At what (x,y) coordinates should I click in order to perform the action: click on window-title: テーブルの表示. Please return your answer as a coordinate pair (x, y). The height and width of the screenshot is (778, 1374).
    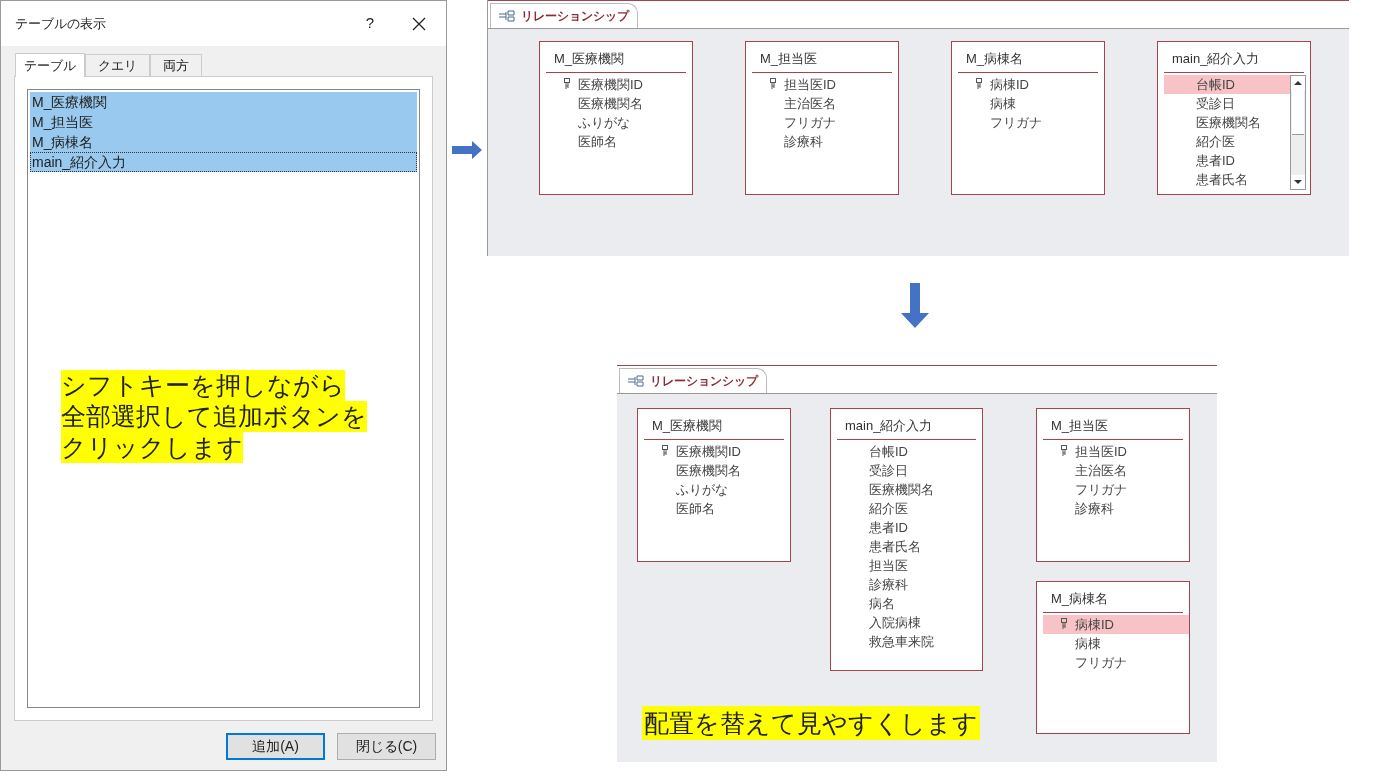
    Looking at the image, I should click on (61, 23).